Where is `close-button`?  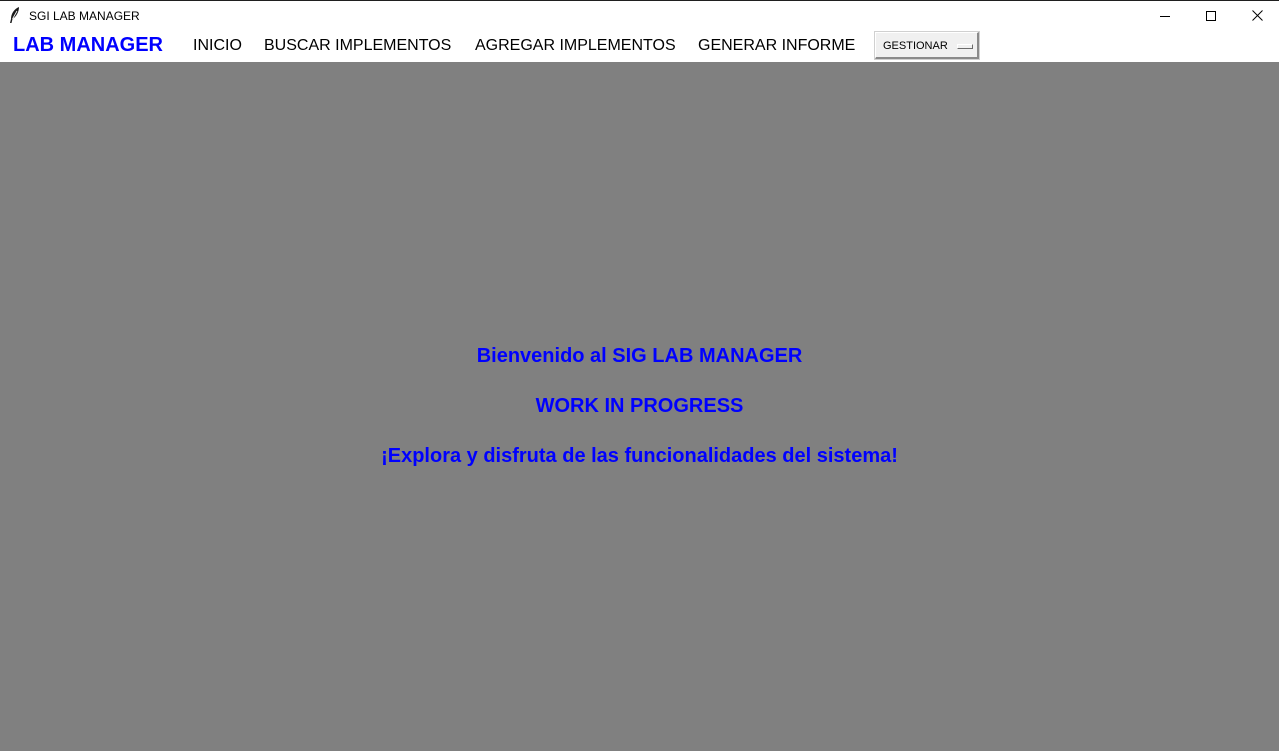
close-button is located at coordinates (1256, 15).